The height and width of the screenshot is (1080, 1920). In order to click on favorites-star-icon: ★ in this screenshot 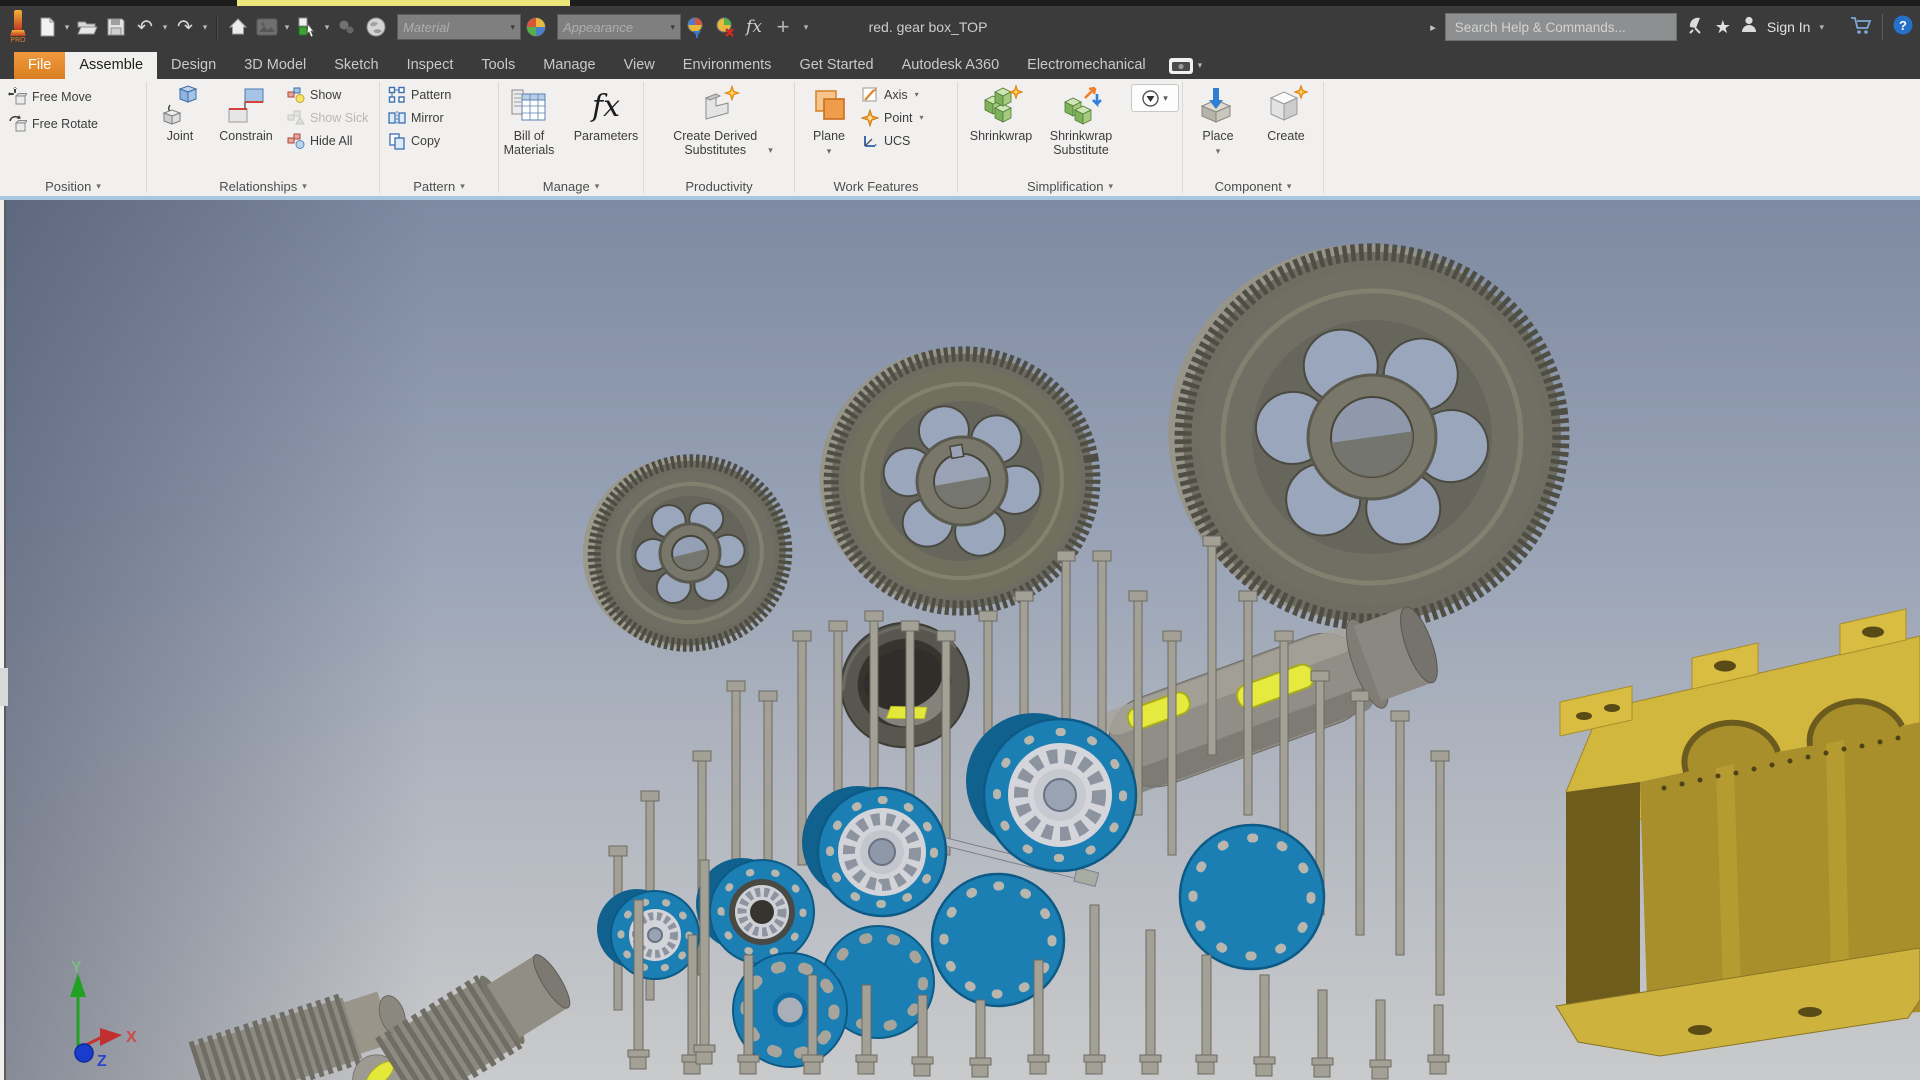, I will do `click(1723, 27)`.